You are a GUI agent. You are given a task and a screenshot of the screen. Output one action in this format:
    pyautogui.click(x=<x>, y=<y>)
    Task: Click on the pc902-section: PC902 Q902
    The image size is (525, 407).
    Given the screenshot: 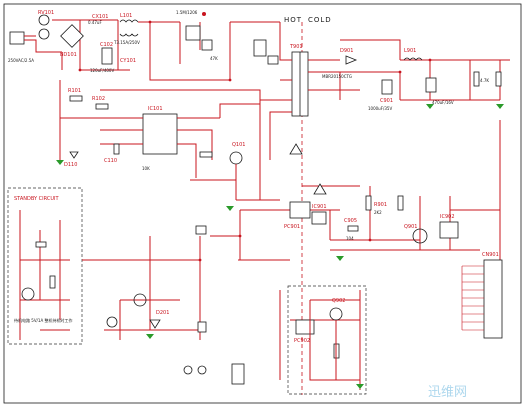 What is the action you would take?
    pyautogui.click(x=327, y=340)
    